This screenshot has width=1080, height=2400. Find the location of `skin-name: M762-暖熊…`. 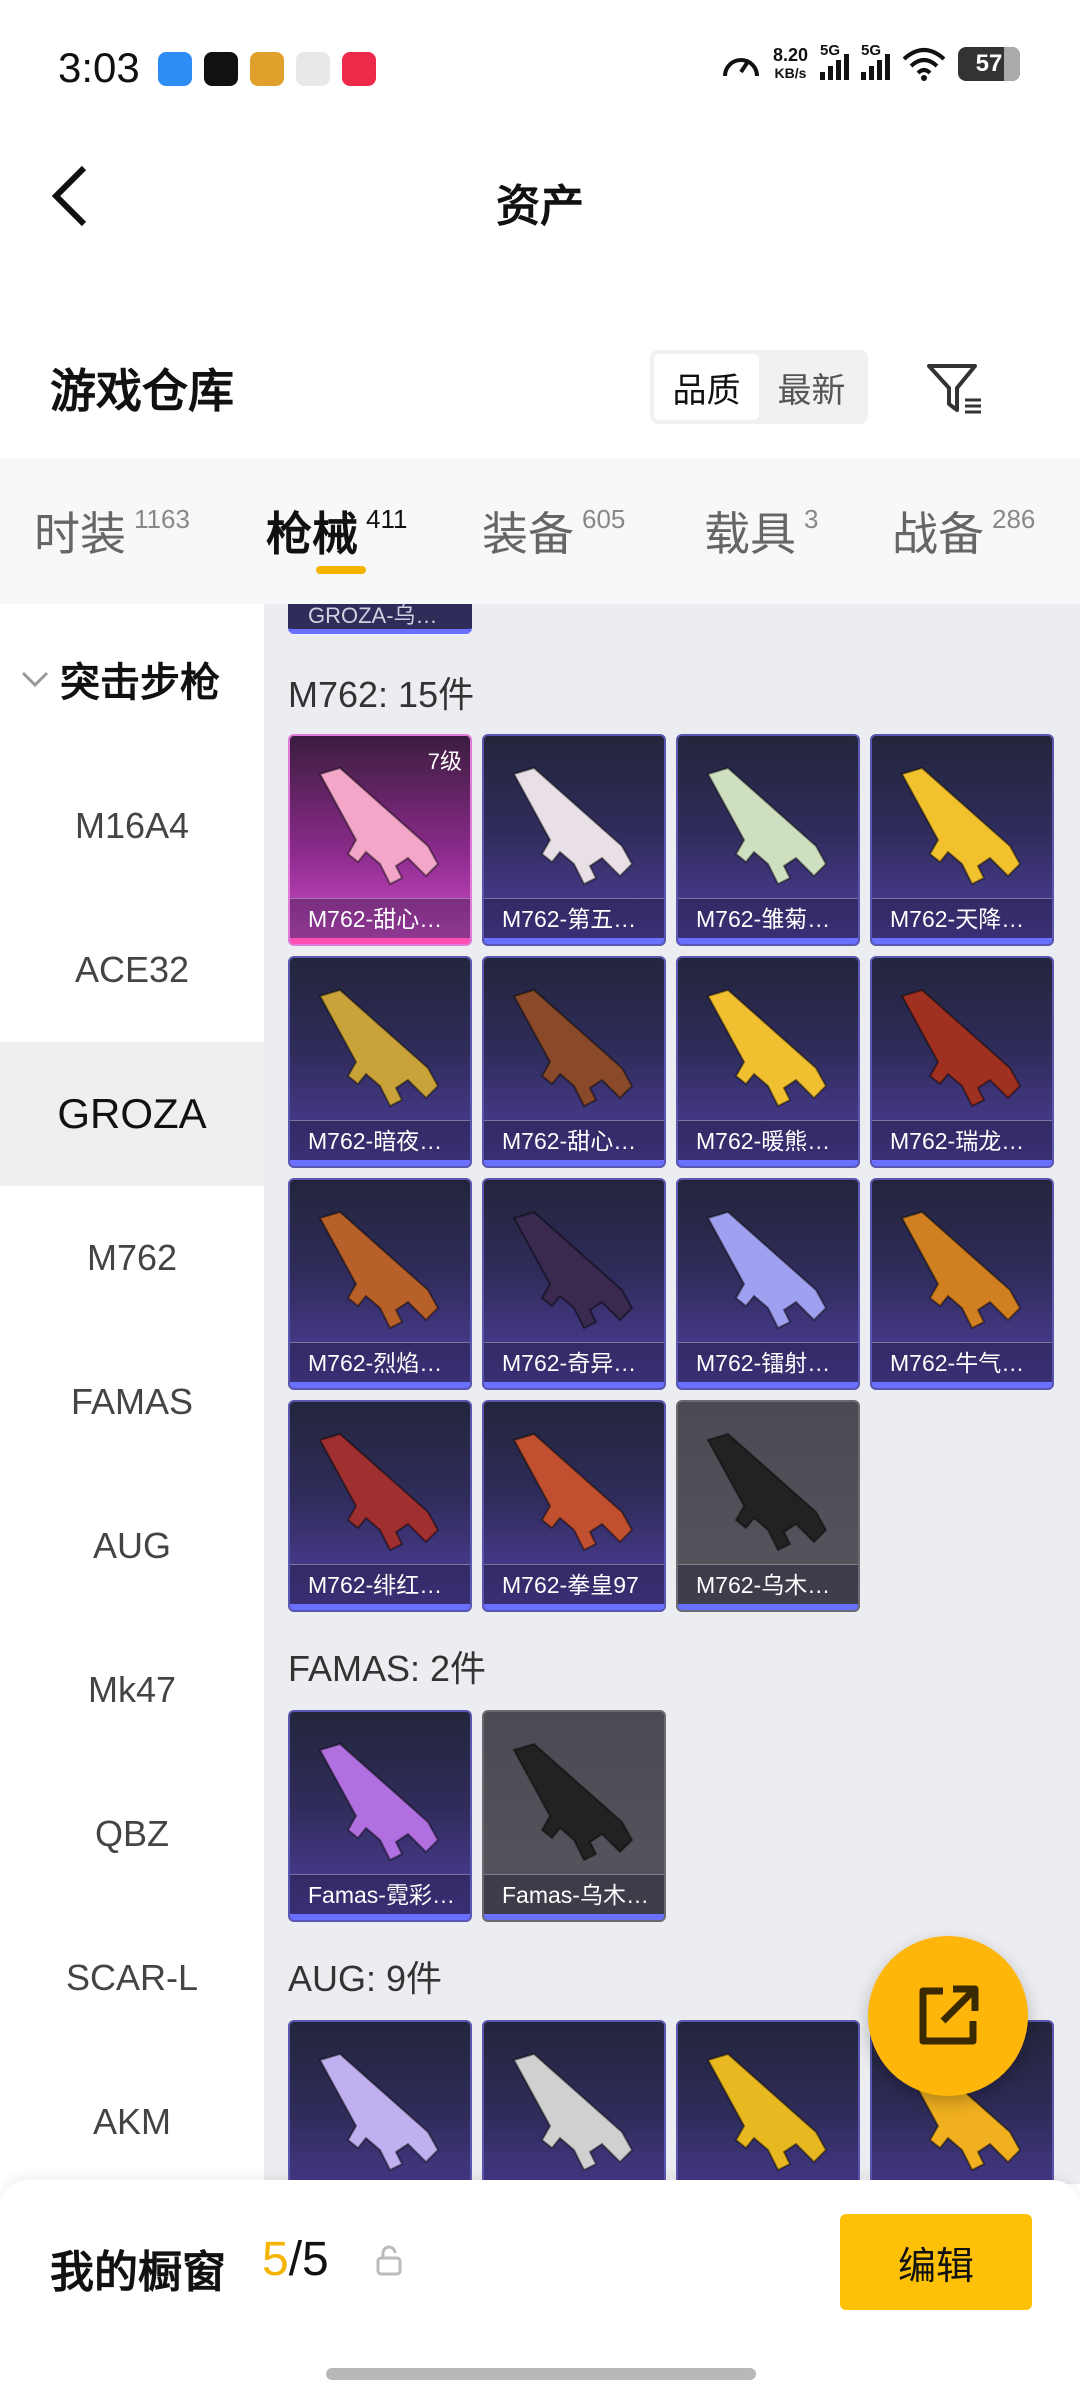

skin-name: M762-暖熊… is located at coordinates (768, 1140).